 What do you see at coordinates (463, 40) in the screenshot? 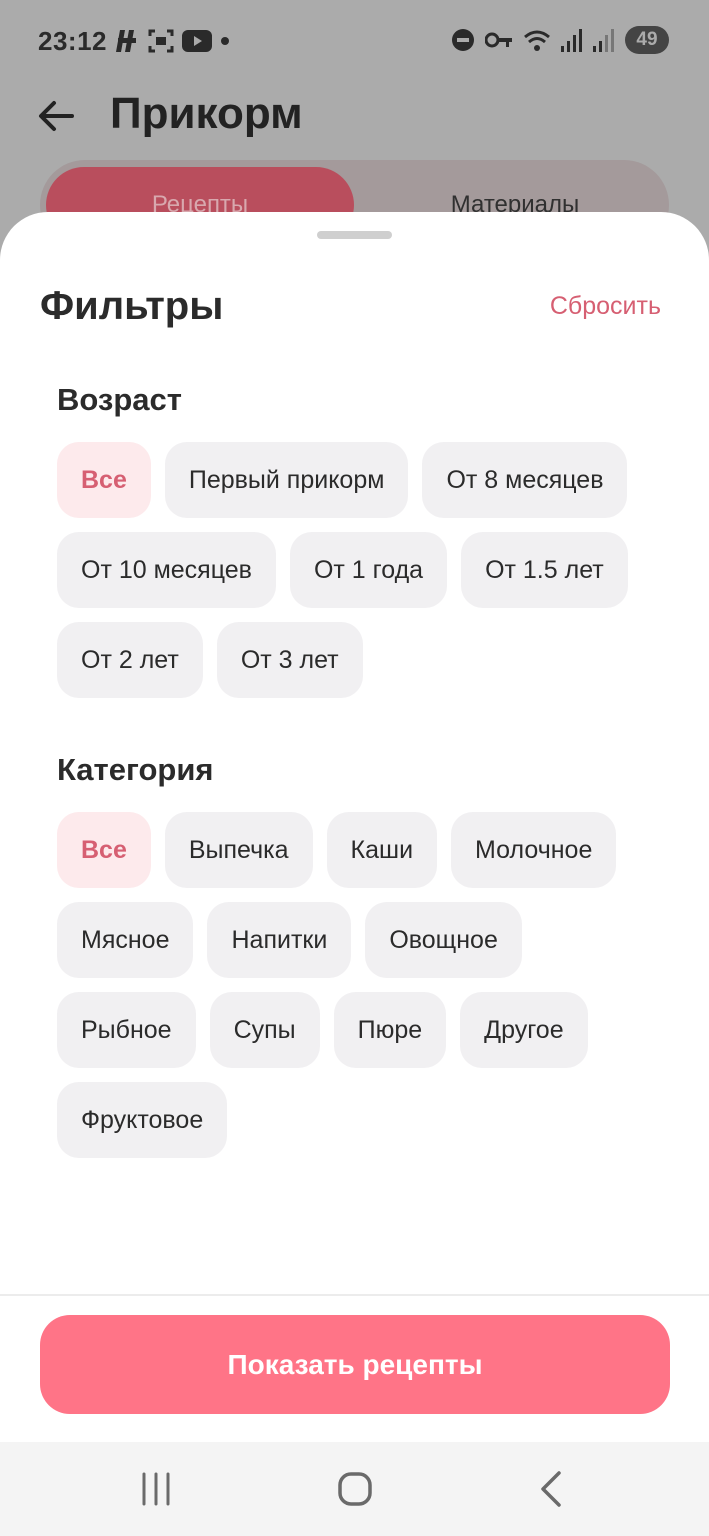
I see `do-not-disturb-icon` at bounding box center [463, 40].